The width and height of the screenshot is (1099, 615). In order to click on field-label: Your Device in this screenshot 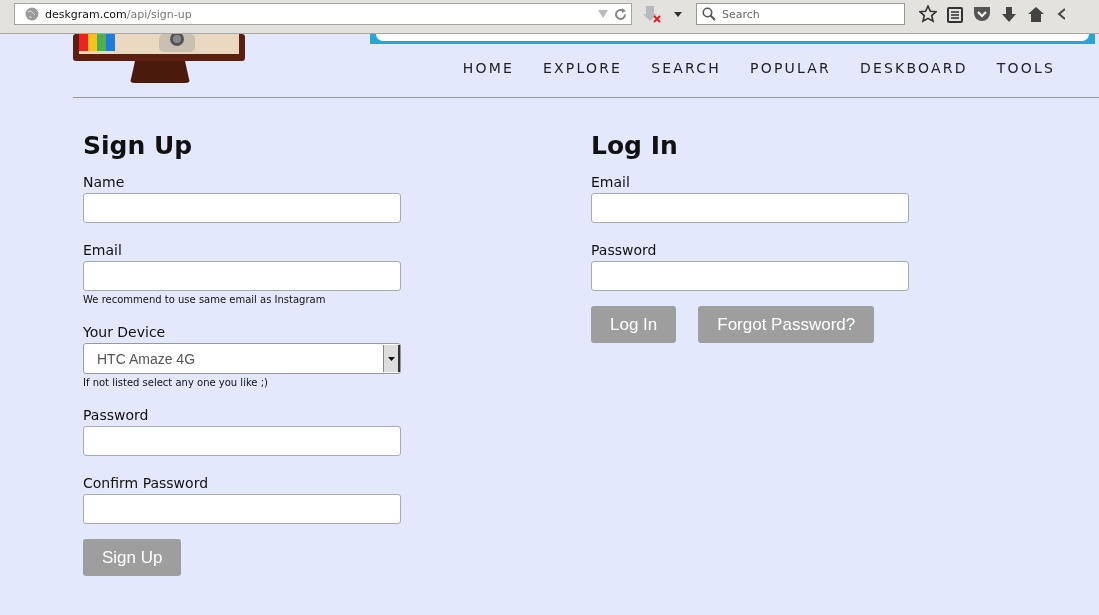, I will do `click(125, 332)`.